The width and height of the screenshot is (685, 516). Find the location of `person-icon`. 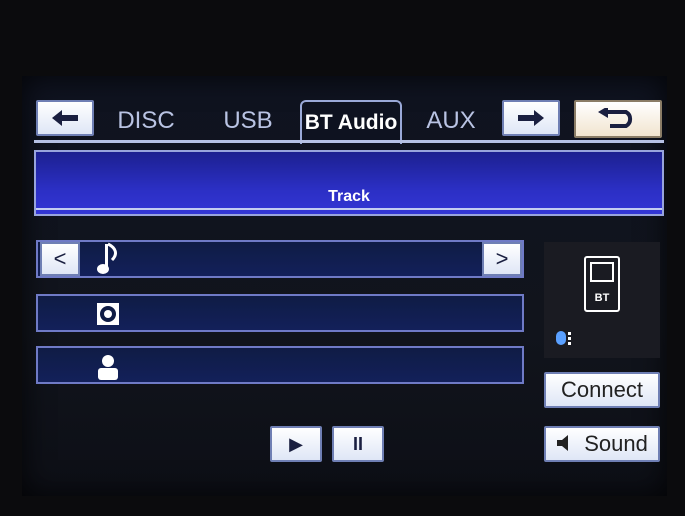

person-icon is located at coordinates (108, 369).